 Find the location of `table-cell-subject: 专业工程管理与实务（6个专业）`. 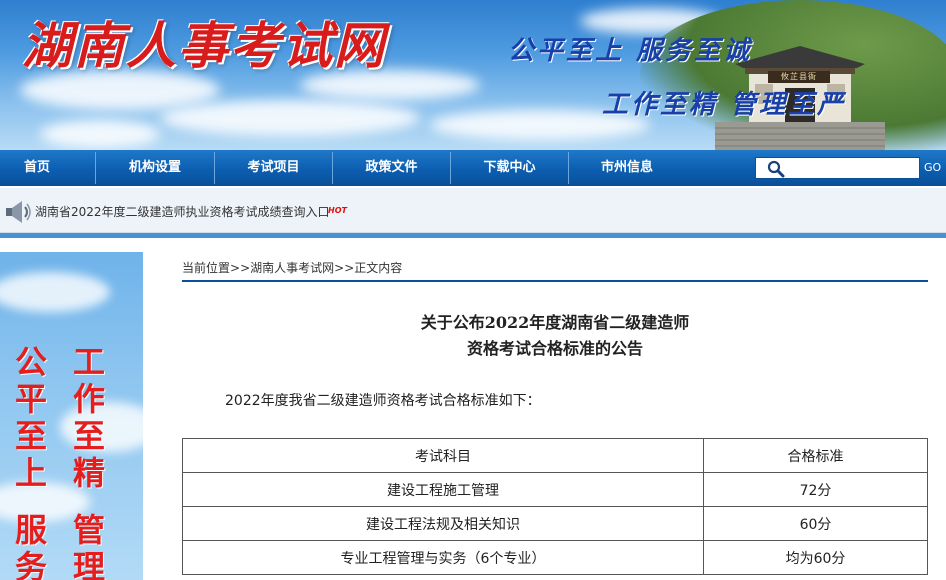

table-cell-subject: 专业工程管理与实务（6个专业） is located at coordinates (443, 557).